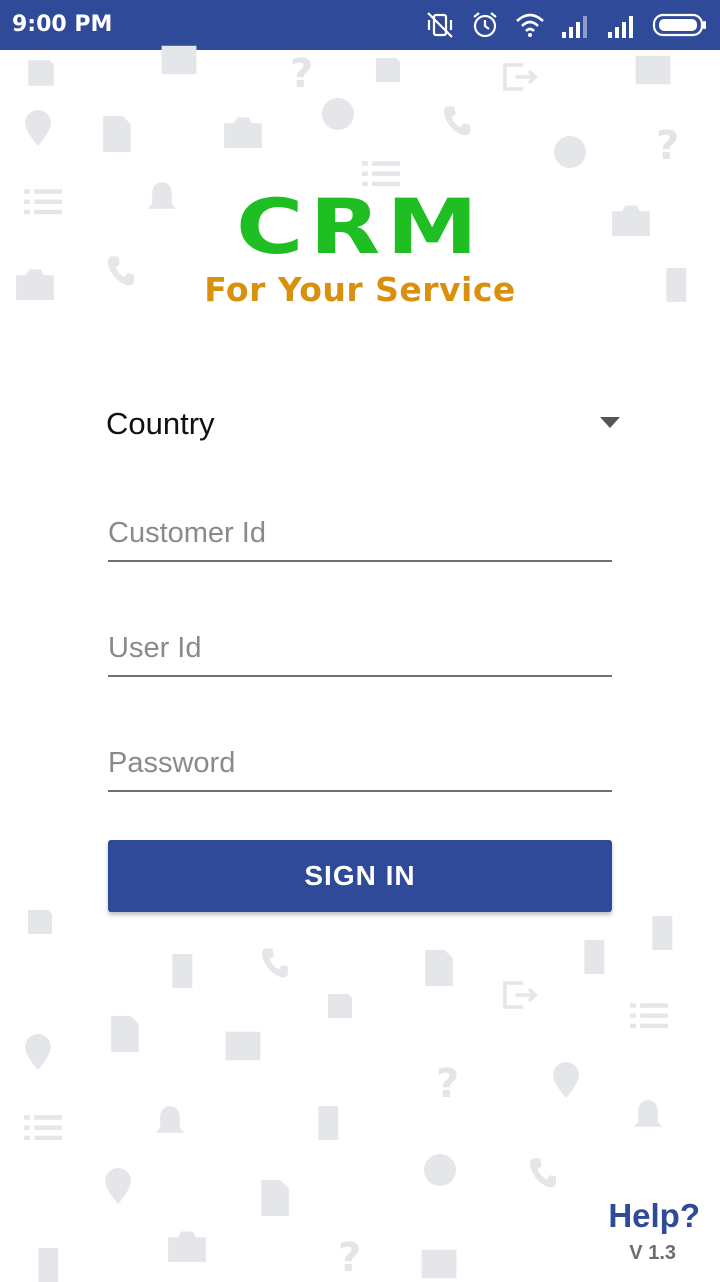 Image resolution: width=720 pixels, height=1282 pixels. What do you see at coordinates (530, 25) in the screenshot?
I see `wifi-icon` at bounding box center [530, 25].